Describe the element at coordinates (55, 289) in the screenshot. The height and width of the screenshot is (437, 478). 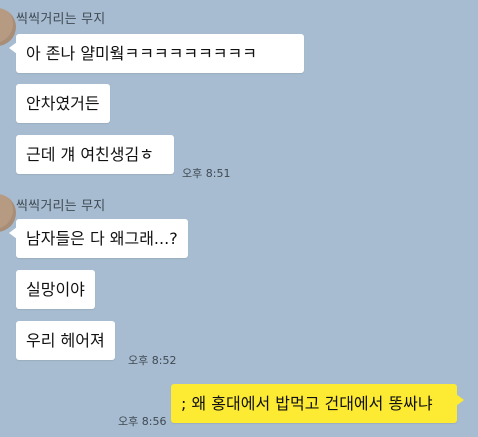
I see `message-bubble: 실망이야` at that location.